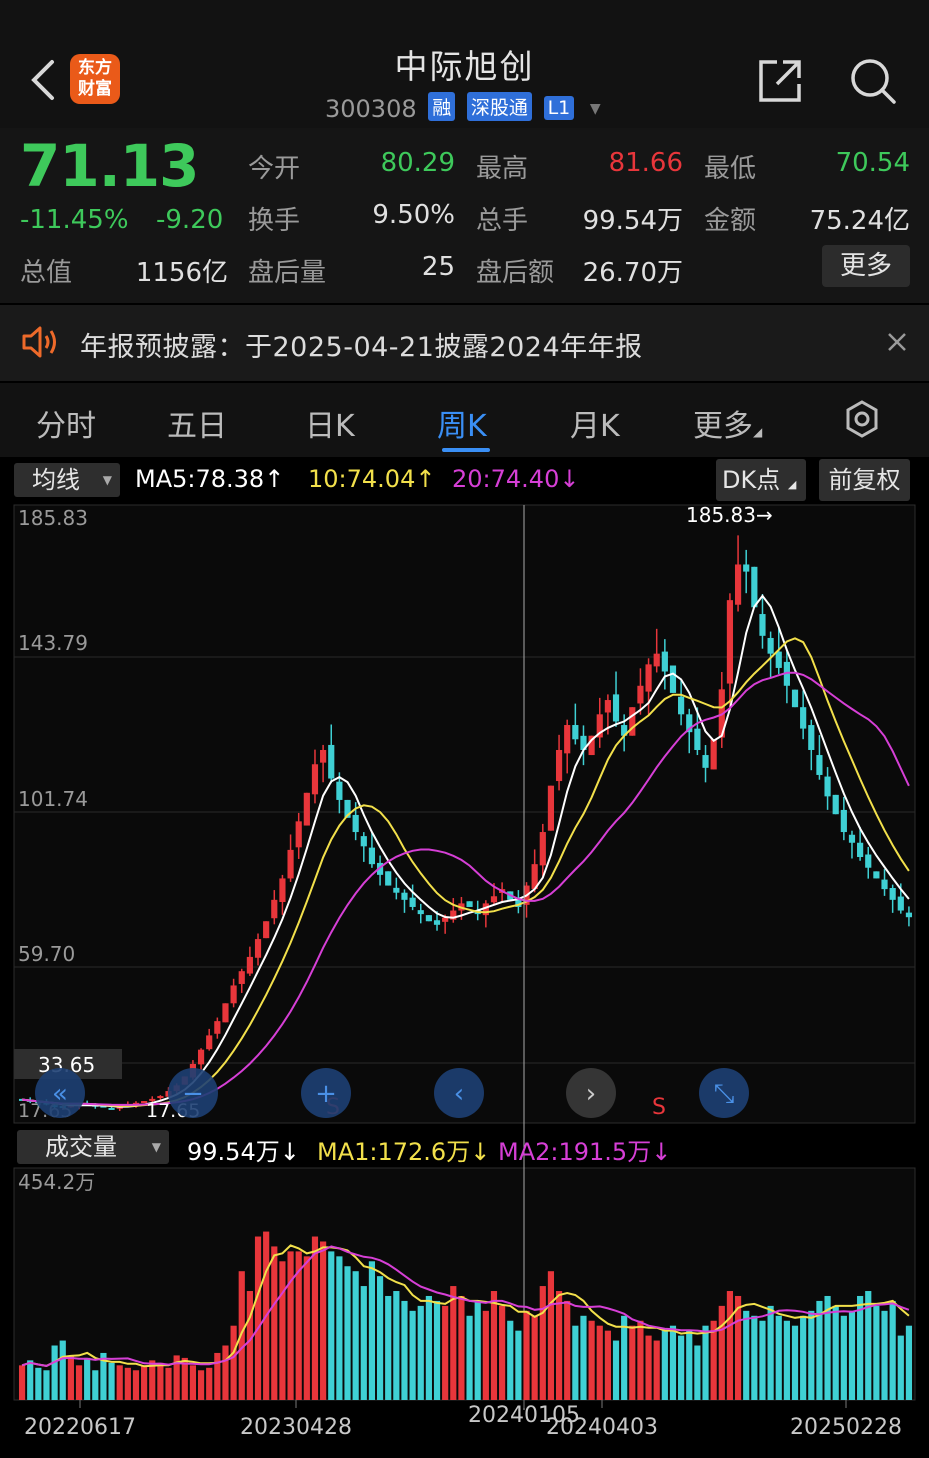  Describe the element at coordinates (872, 163) in the screenshot. I see `low-value: 70.54` at that location.